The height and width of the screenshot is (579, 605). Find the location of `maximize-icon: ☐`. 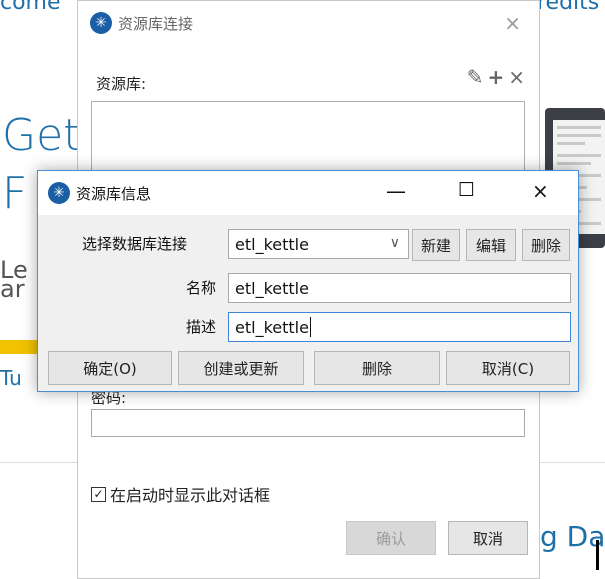

maximize-icon: ☐ is located at coordinates (466, 190).